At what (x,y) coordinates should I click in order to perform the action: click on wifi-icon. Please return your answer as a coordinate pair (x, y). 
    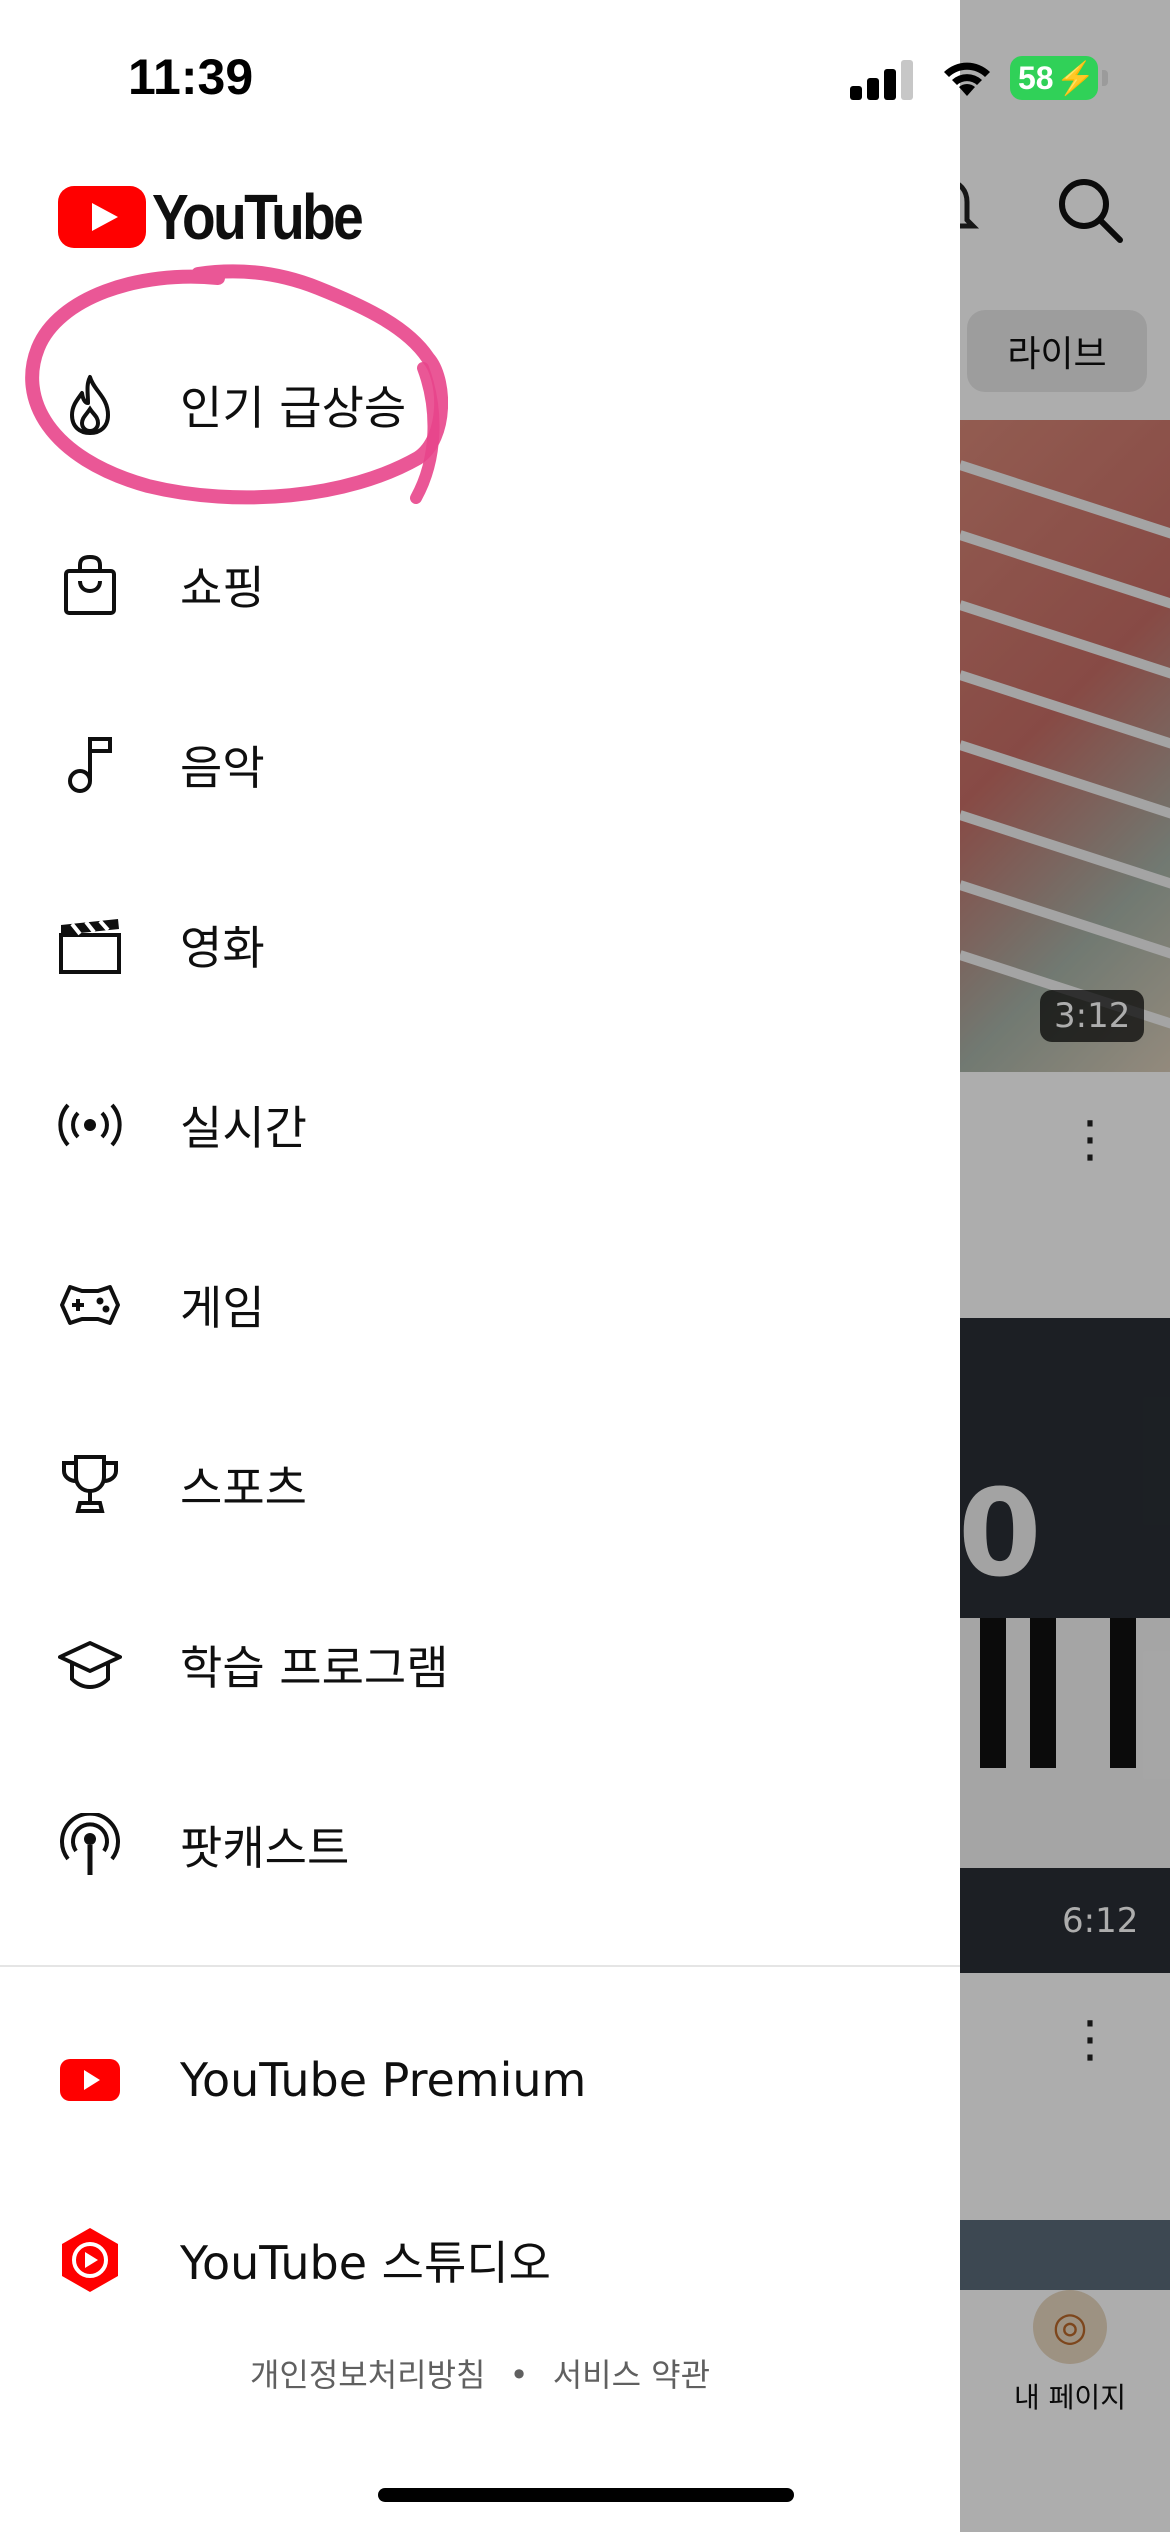
    Looking at the image, I should click on (967, 79).